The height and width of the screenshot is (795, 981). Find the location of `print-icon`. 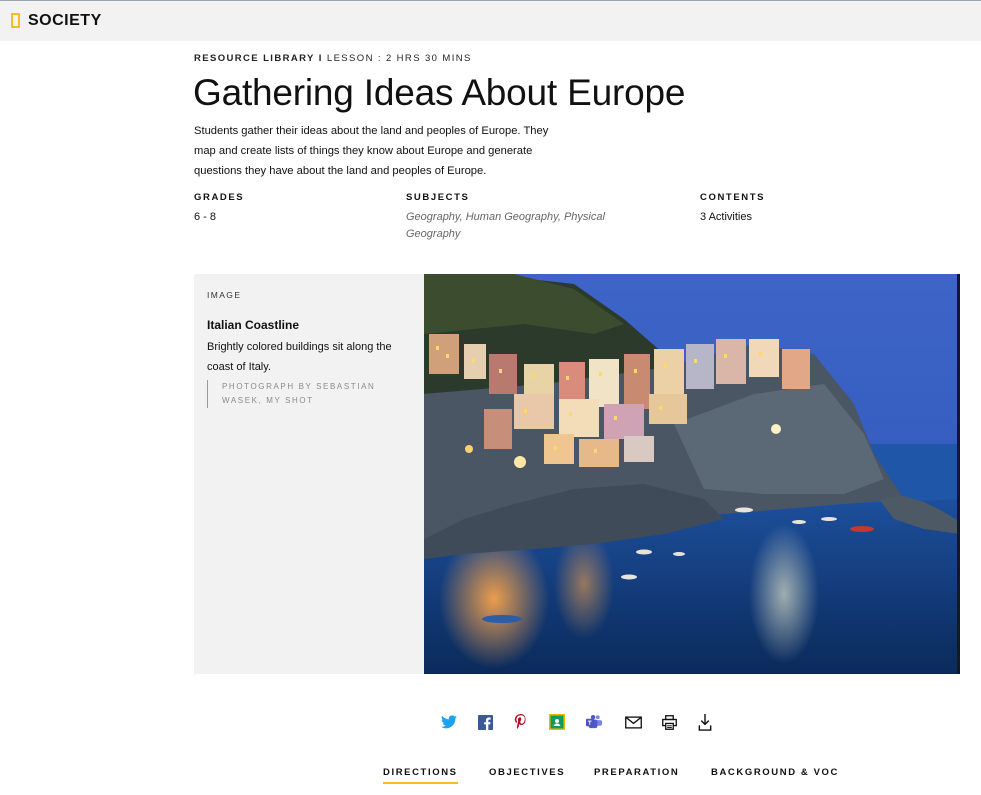

print-icon is located at coordinates (669, 722).